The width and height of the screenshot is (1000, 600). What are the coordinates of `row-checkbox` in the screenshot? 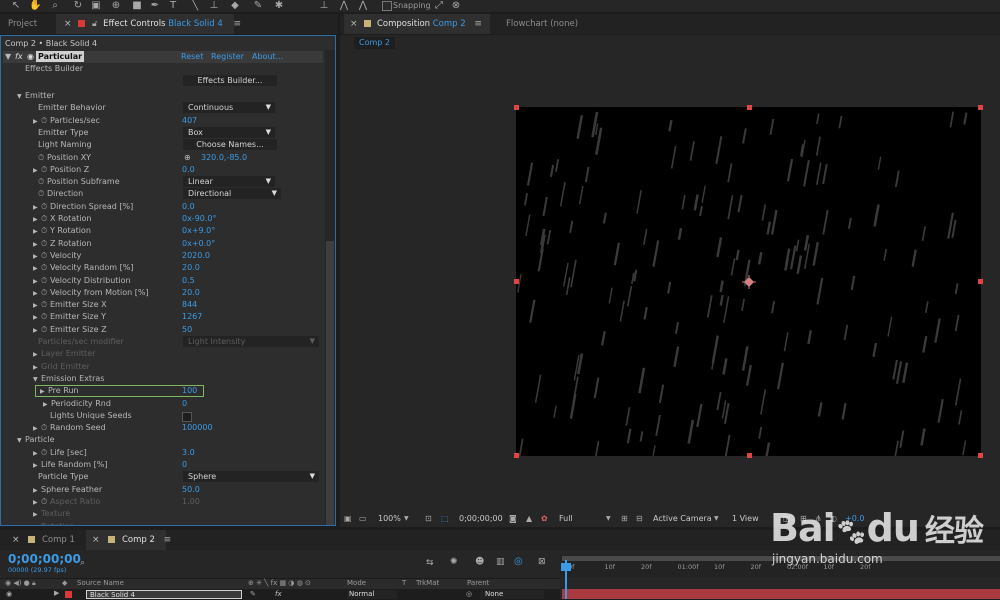 It's located at (187, 416).